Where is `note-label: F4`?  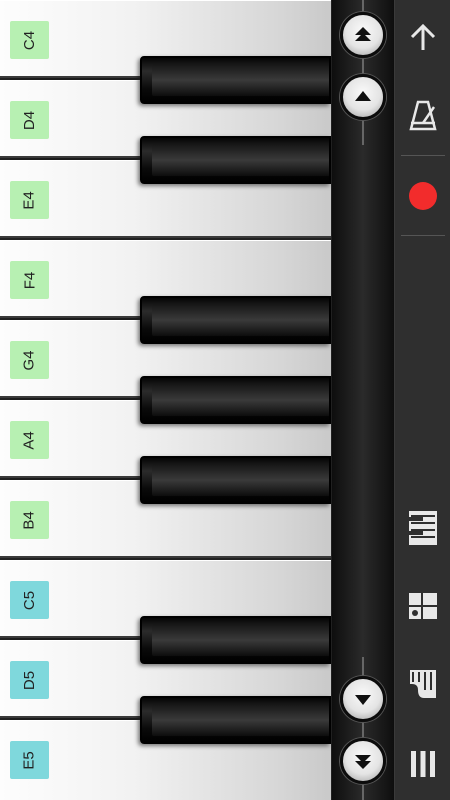
note-label: F4 is located at coordinates (29, 280).